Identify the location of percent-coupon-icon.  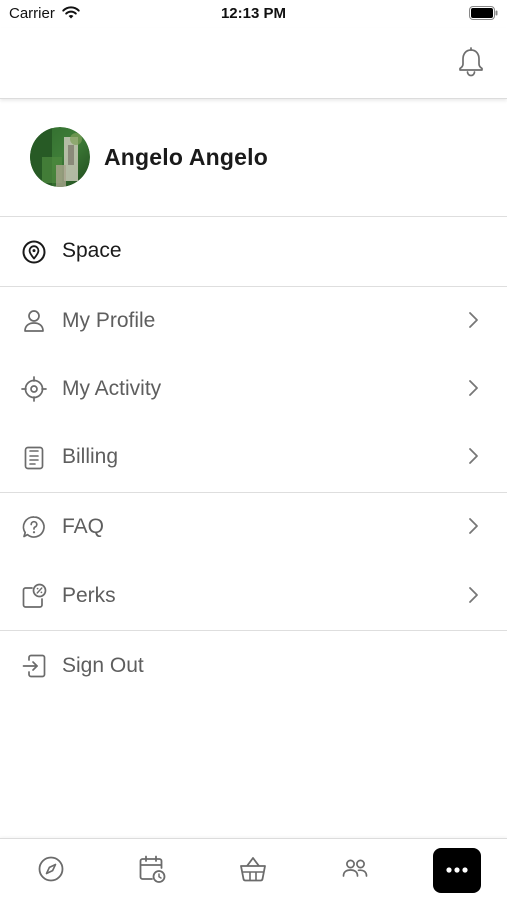
(34, 595).